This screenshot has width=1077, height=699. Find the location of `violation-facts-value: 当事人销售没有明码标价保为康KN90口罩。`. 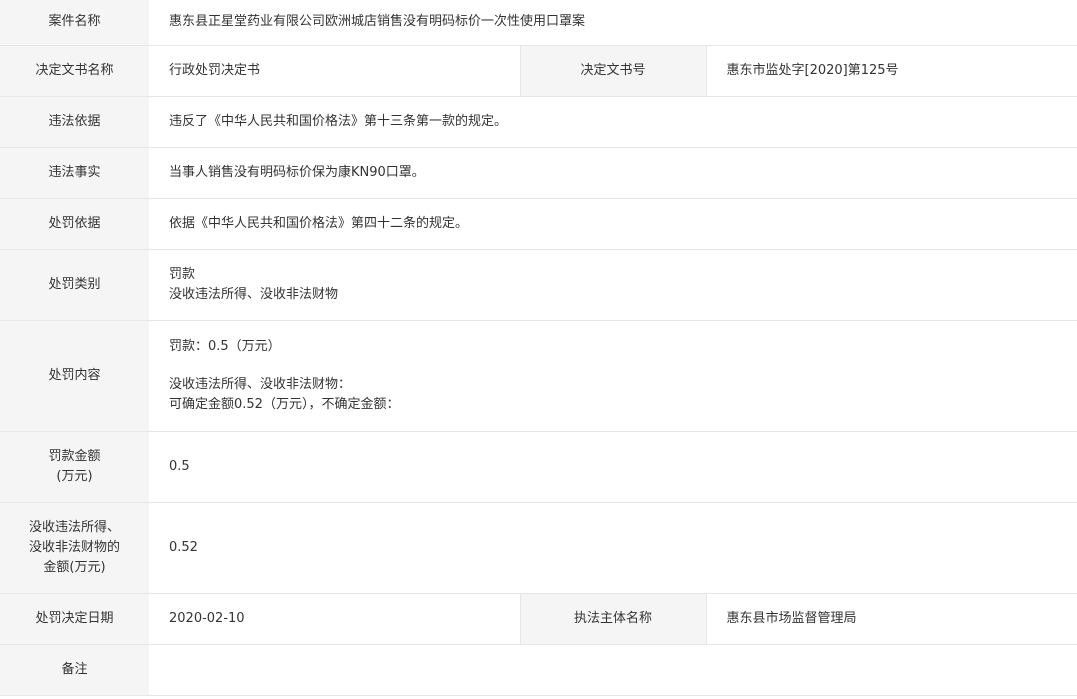

violation-facts-value: 当事人销售没有明码标价保为康KN90口罩。 is located at coordinates (613, 173).